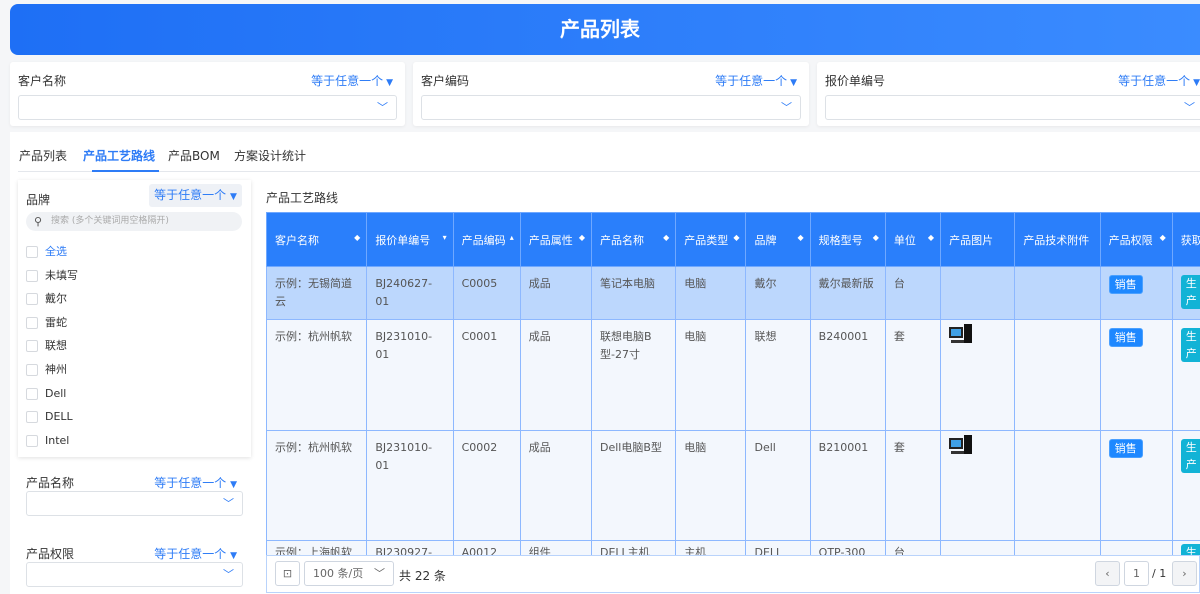 The height and width of the screenshot is (594, 1200). I want to click on brand-search-input: ⚲ 搜索 (多个关键词用空格隔开), so click(134, 221).